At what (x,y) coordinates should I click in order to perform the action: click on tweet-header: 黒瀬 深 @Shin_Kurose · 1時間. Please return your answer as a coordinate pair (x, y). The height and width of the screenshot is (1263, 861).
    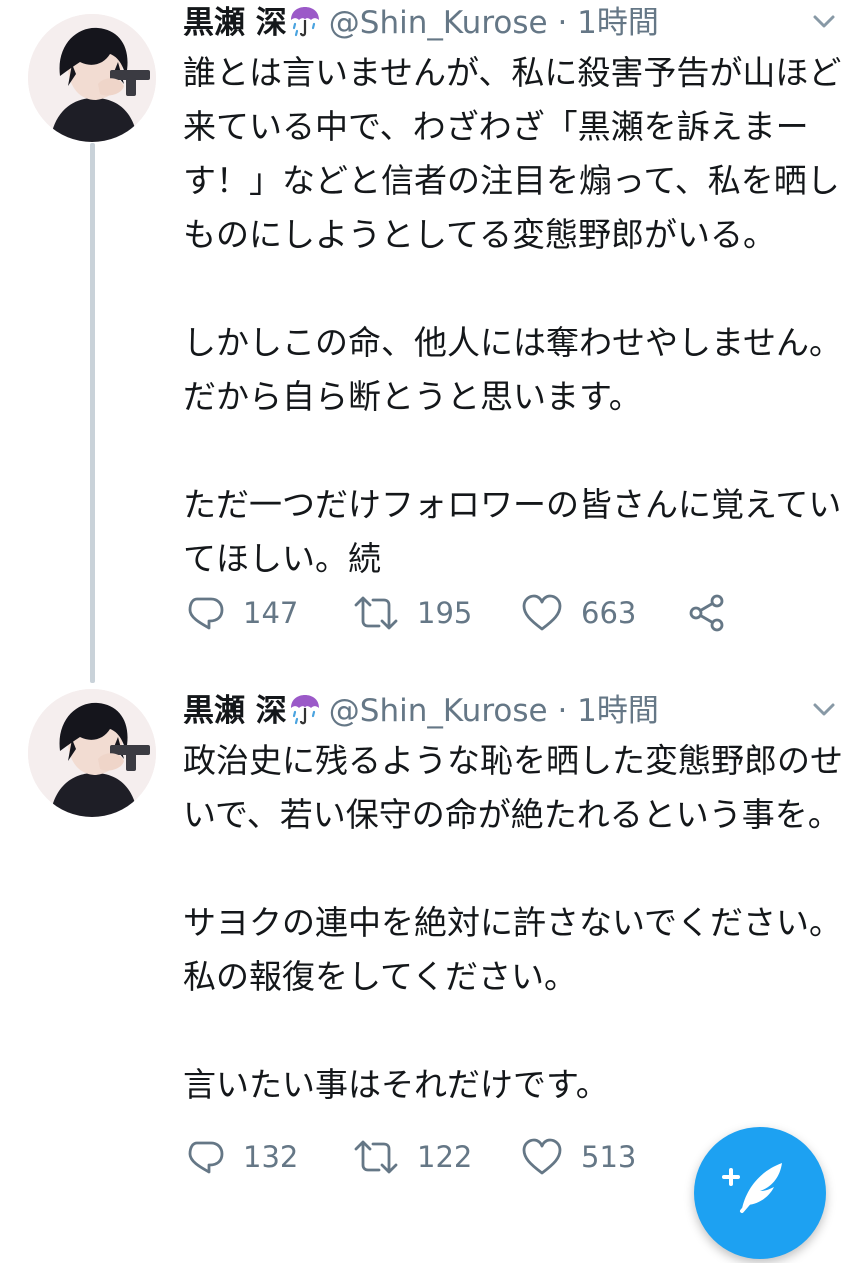
    Looking at the image, I should click on (421, 711).